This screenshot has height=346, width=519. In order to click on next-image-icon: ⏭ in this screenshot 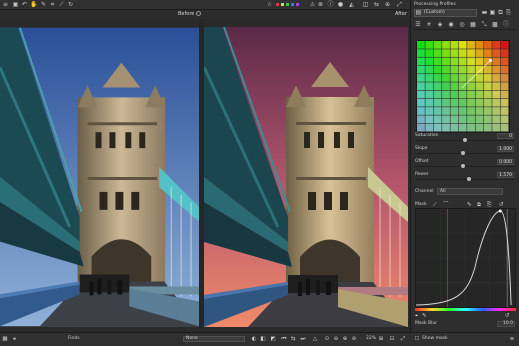, I will do `click(303, 339)`.